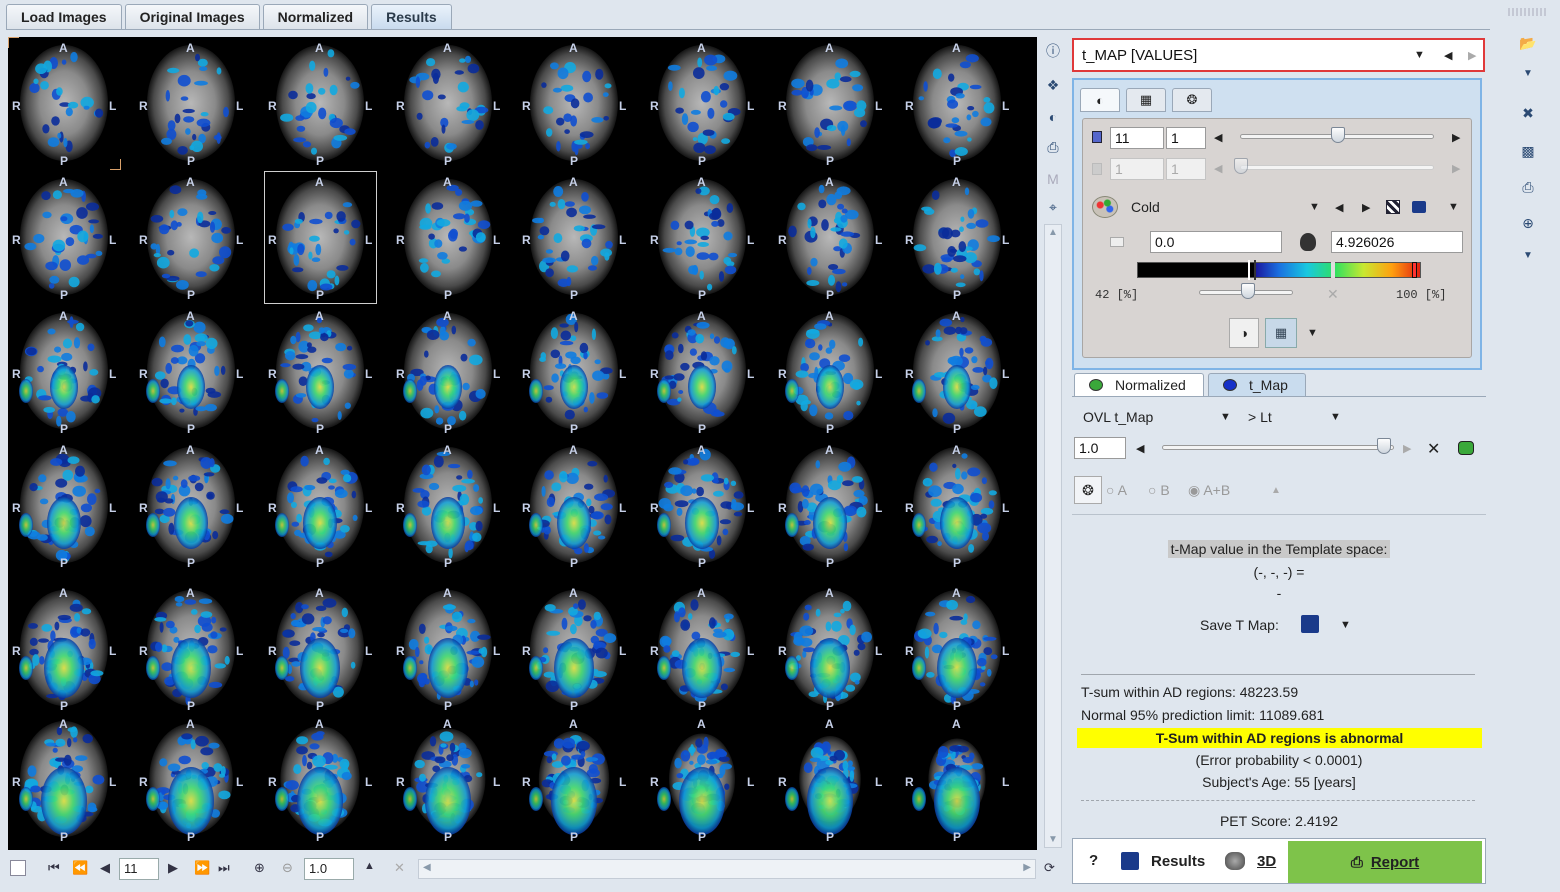 The width and height of the screenshot is (1560, 892). I want to click on fast-forward-icon: ⏩, so click(202, 868).